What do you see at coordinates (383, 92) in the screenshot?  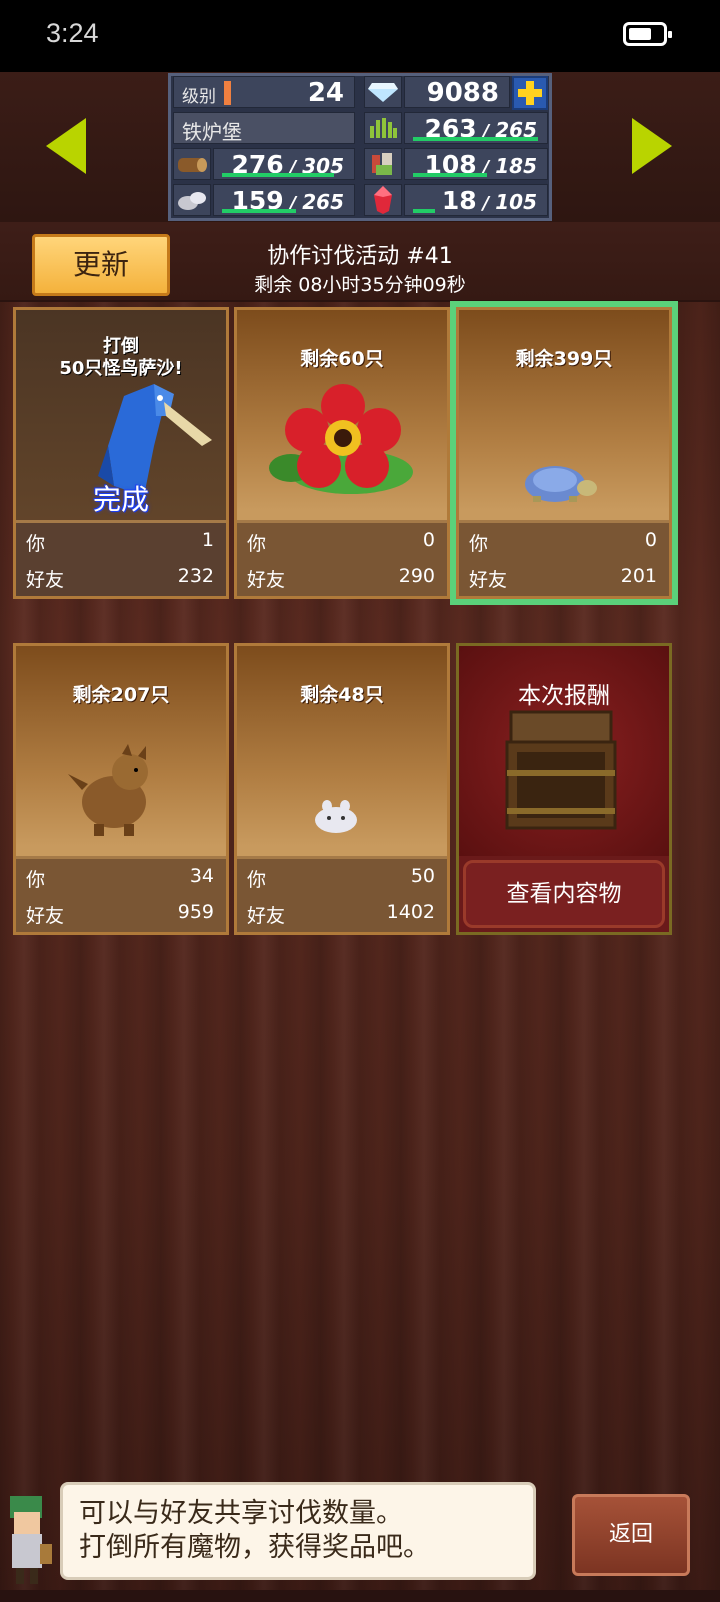 I see `gem-icon` at bounding box center [383, 92].